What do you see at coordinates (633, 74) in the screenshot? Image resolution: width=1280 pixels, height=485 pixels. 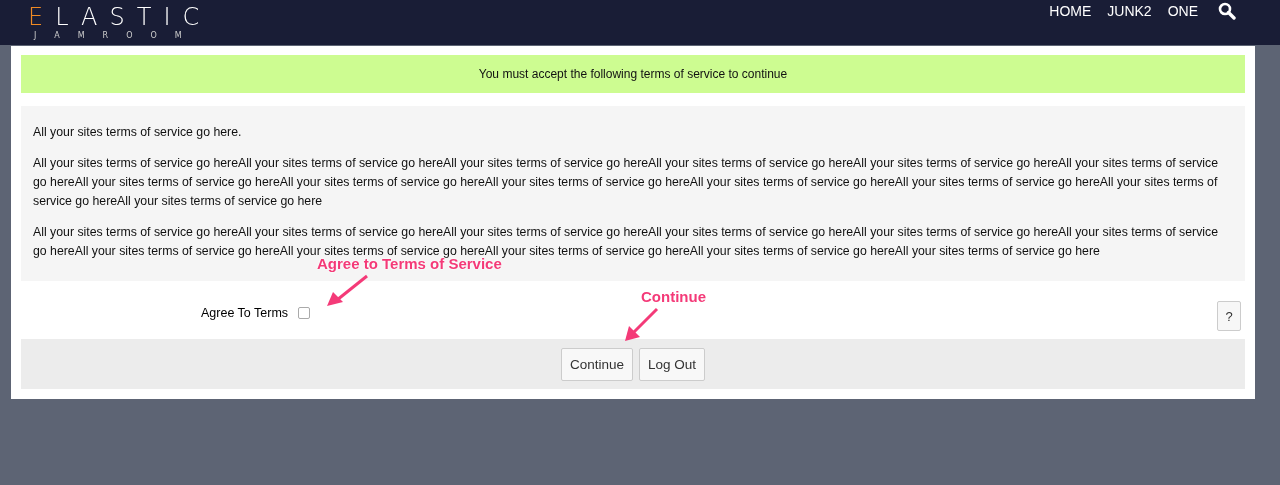 I see `notice-banner: You must accept the following terms of service to continue` at bounding box center [633, 74].